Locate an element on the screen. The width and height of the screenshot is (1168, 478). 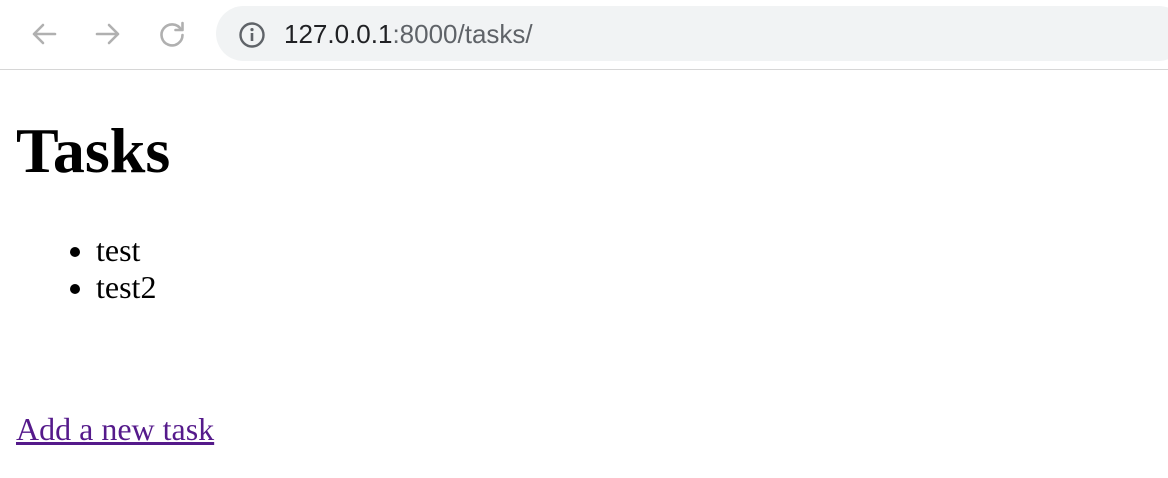
arrow-left-icon is located at coordinates (44, 34).